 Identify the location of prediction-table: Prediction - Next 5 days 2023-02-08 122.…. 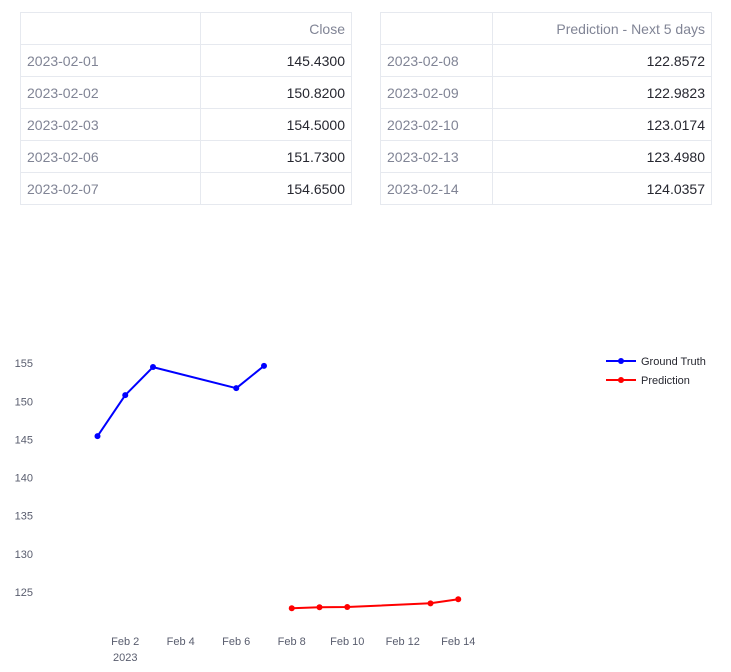
(546, 108).